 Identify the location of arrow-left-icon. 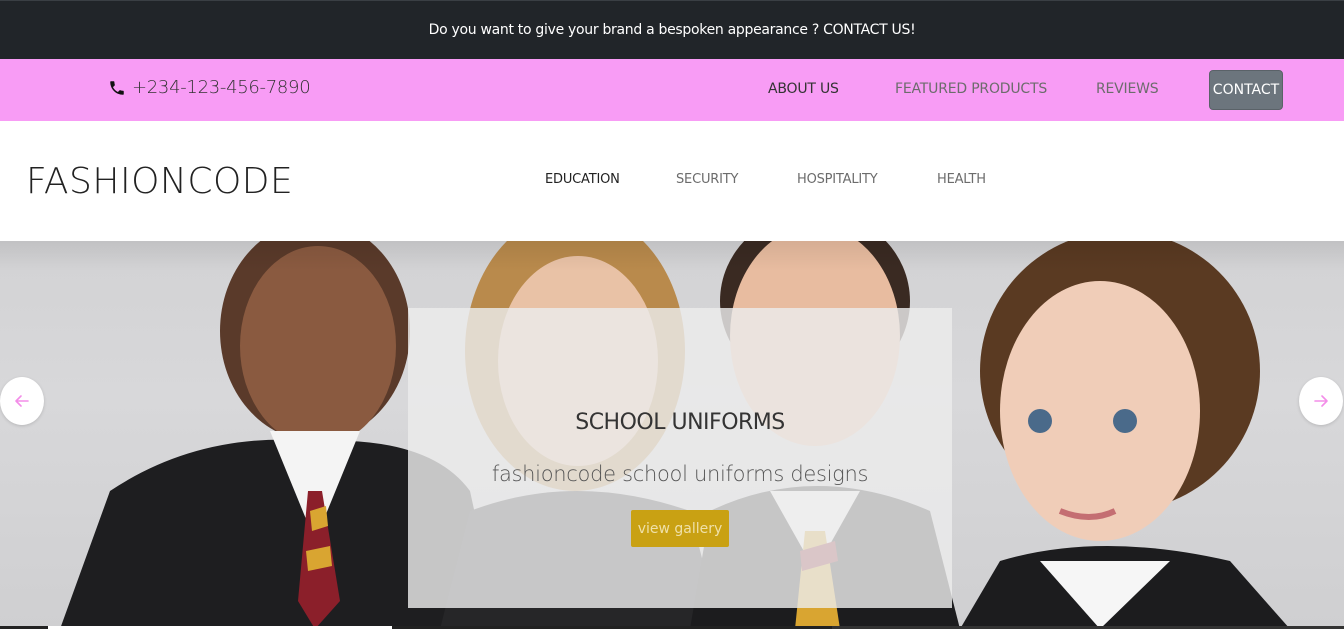
(22, 401).